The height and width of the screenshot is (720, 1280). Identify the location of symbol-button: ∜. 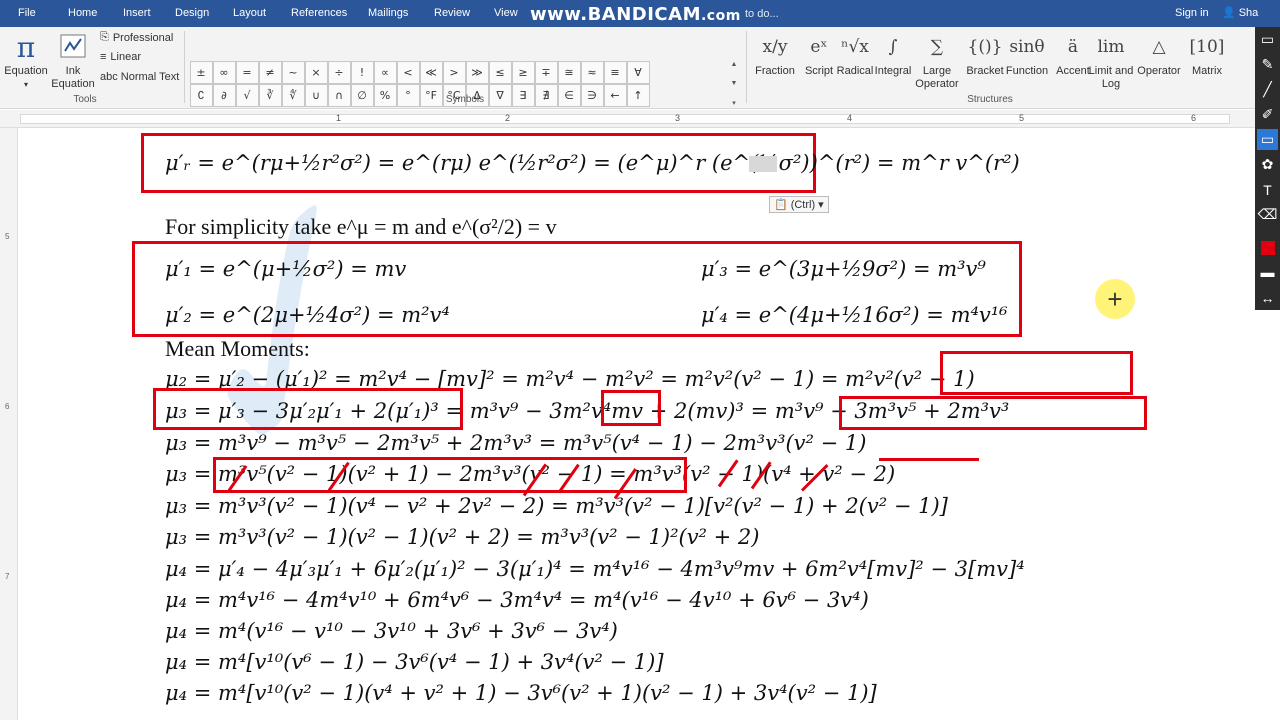
(293, 95).